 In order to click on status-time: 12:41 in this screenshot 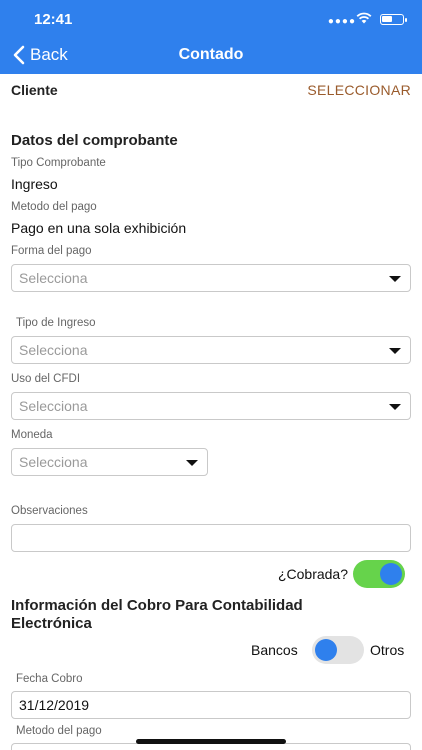, I will do `click(53, 19)`.